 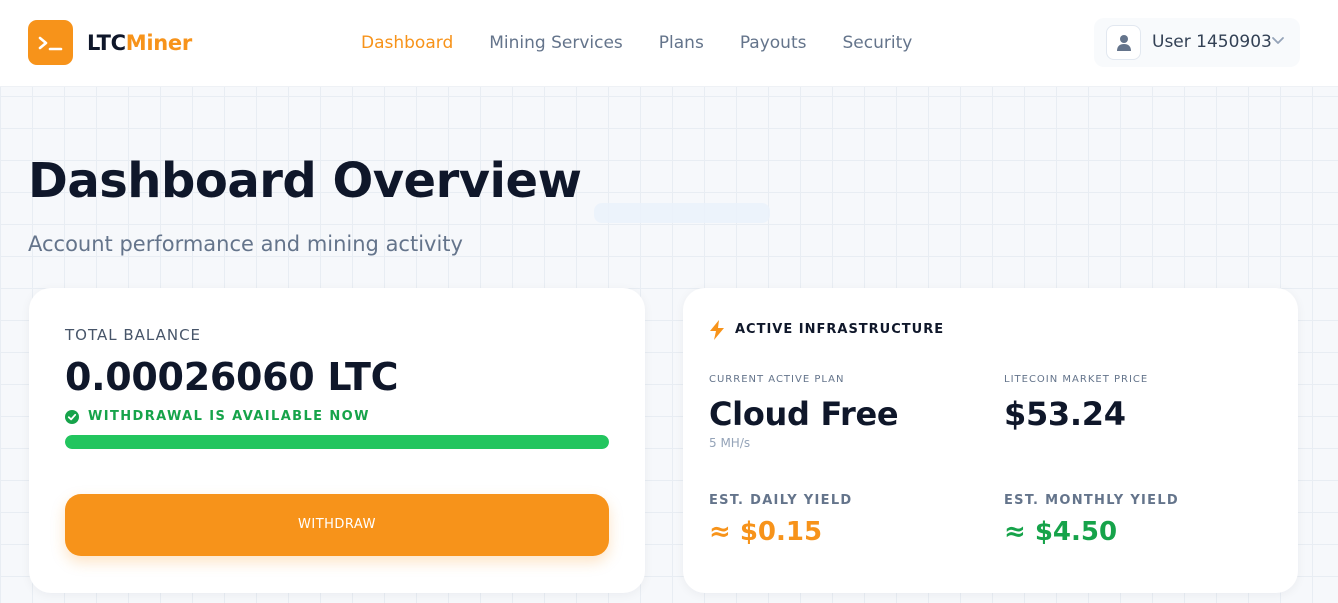 I want to click on daily-yield-label: EST. DAILY YIELD, so click(x=781, y=500).